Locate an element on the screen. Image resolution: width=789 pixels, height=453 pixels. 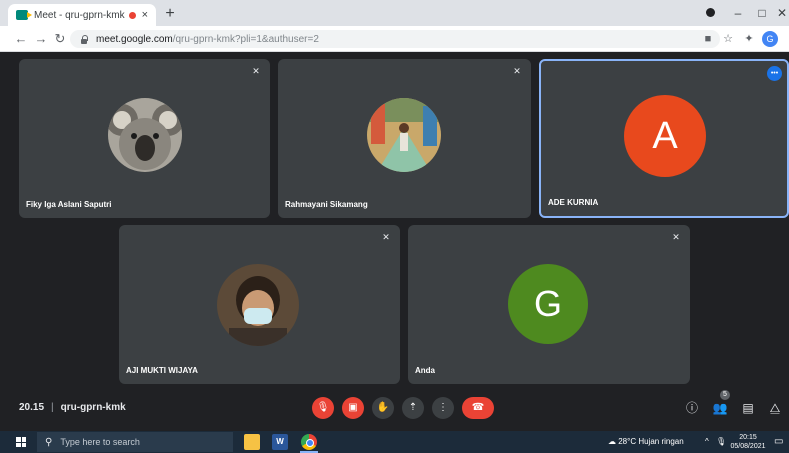
extensions-puzzle-icon: ✦ is located at coordinates (749, 39).